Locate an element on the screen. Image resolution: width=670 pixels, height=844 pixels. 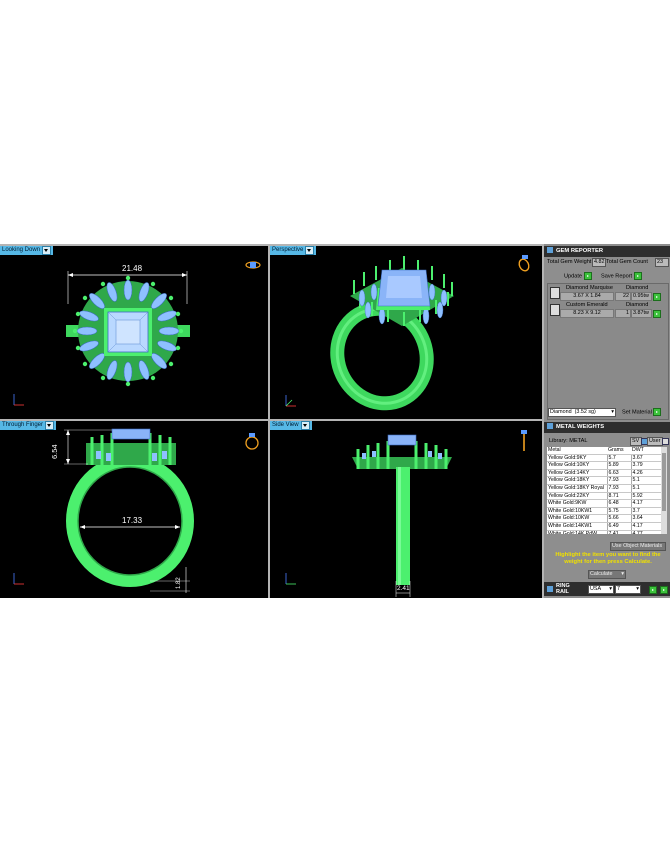
ring-front-view is located at coordinates (136, 510).